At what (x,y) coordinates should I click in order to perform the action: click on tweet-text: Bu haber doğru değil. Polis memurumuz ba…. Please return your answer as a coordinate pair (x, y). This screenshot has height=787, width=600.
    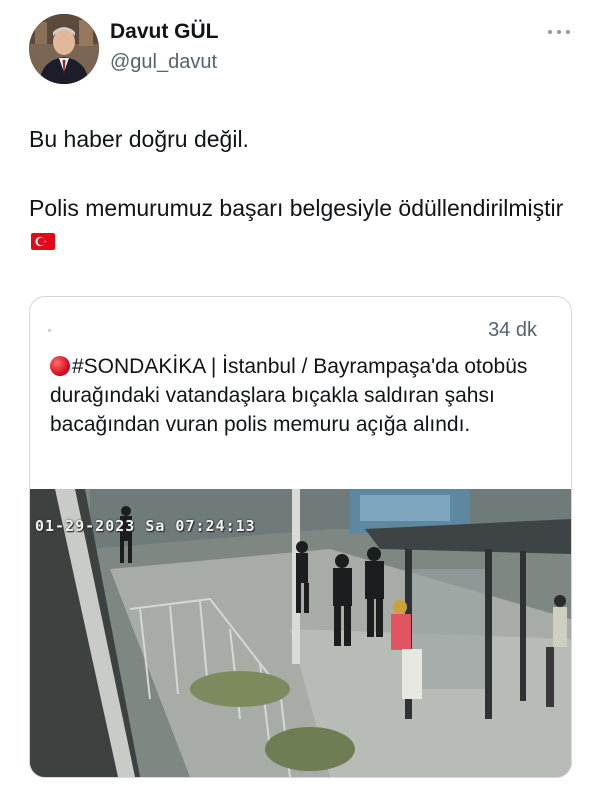
    Looking at the image, I should click on (299, 189).